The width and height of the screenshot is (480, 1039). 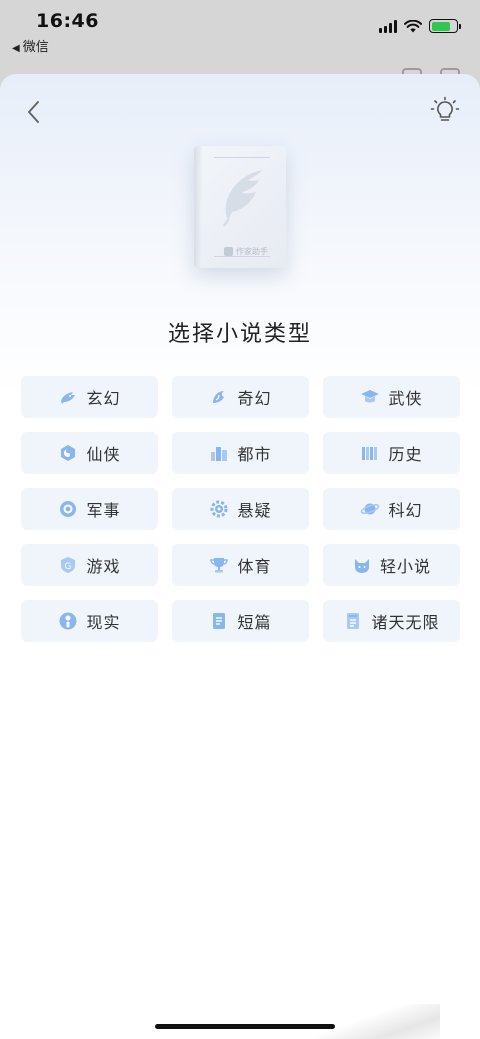 I want to click on status-bar: 16:46 ◀ 微信, so click(x=240, y=30).